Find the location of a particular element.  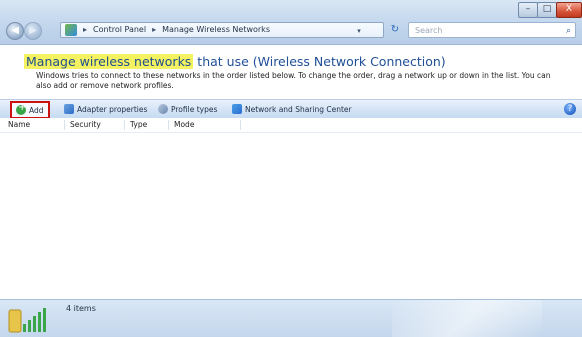

control-panel-icon is located at coordinates (71, 30).